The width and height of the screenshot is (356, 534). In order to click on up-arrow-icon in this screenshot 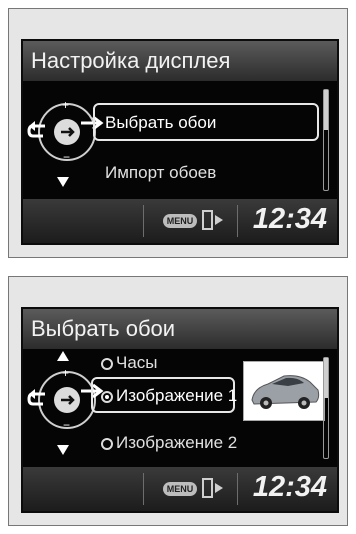, I will do `click(63, 356)`.